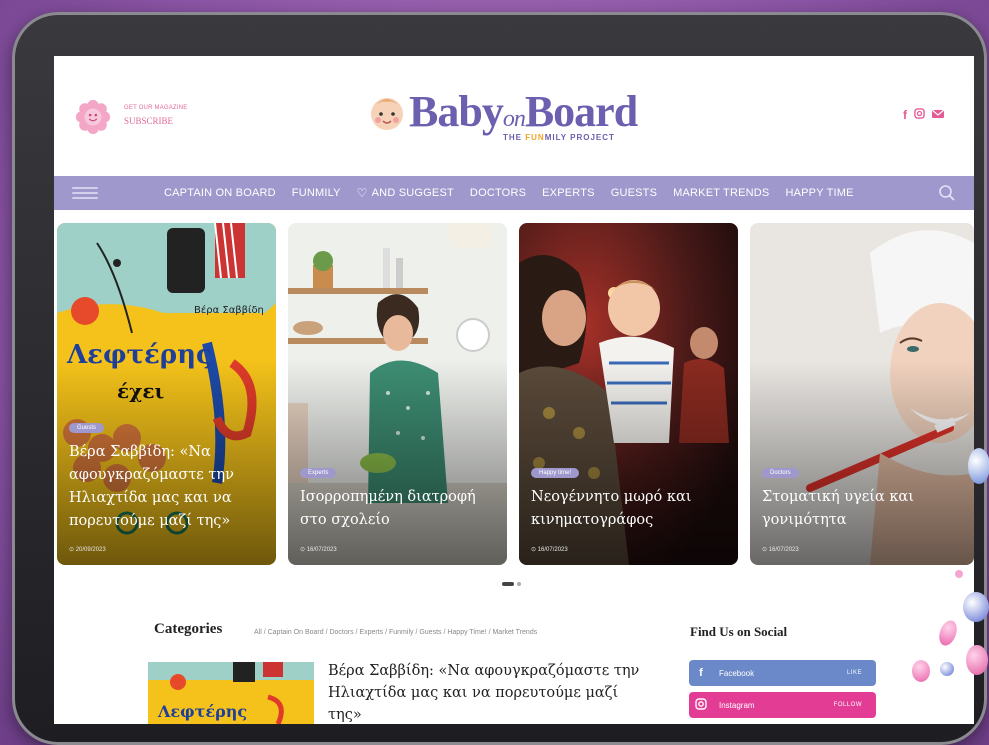 The width and height of the screenshot is (989, 745). Describe the element at coordinates (629, 509) in the screenshot. I see `card-title: Νεογέννητο μωρό και κινηματογράφος` at that location.